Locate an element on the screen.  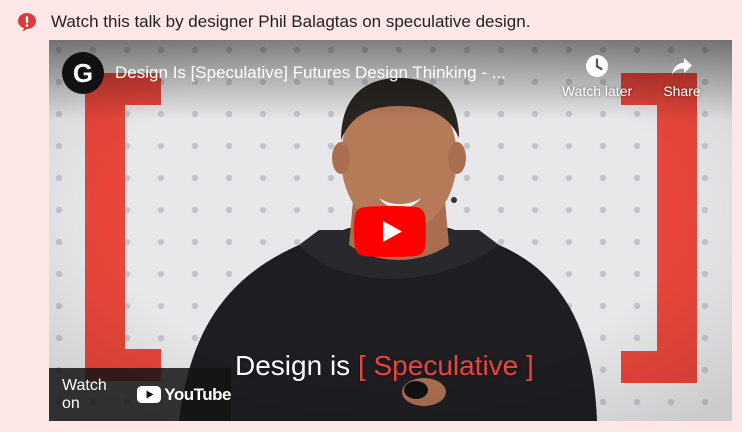
caption-accent: Speculative is located at coordinates (446, 365).